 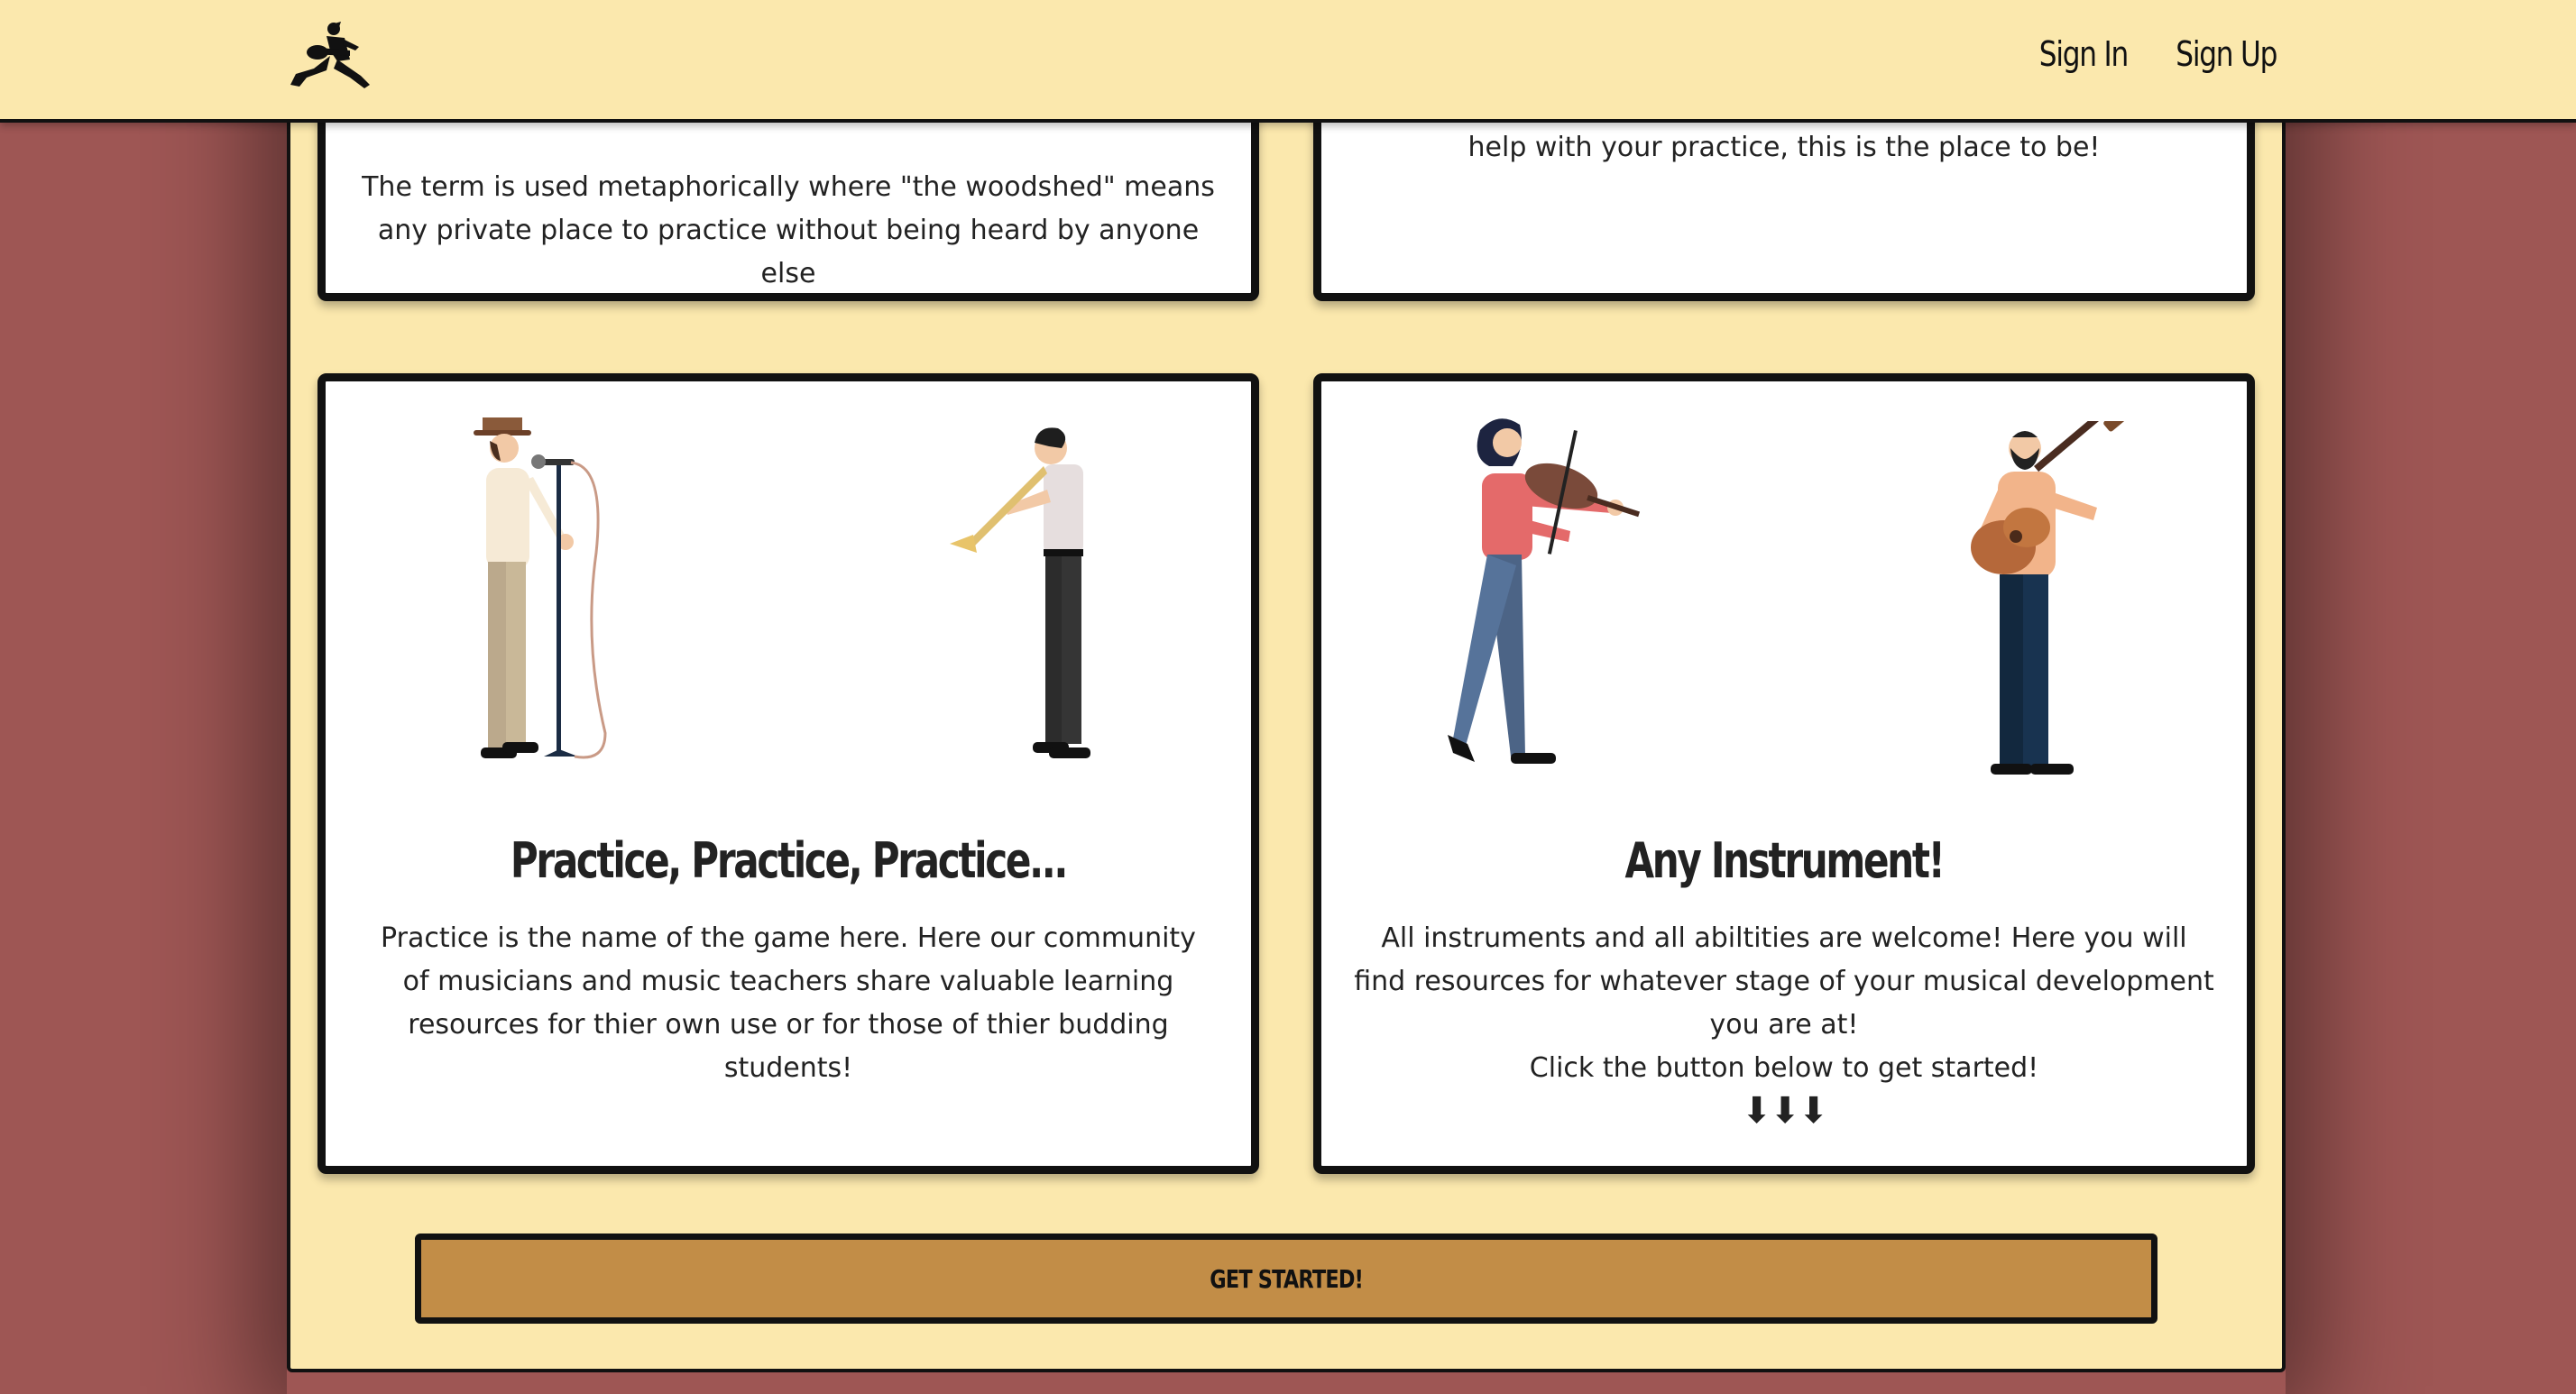 I want to click on singer-illustration, so click(x=540, y=588).